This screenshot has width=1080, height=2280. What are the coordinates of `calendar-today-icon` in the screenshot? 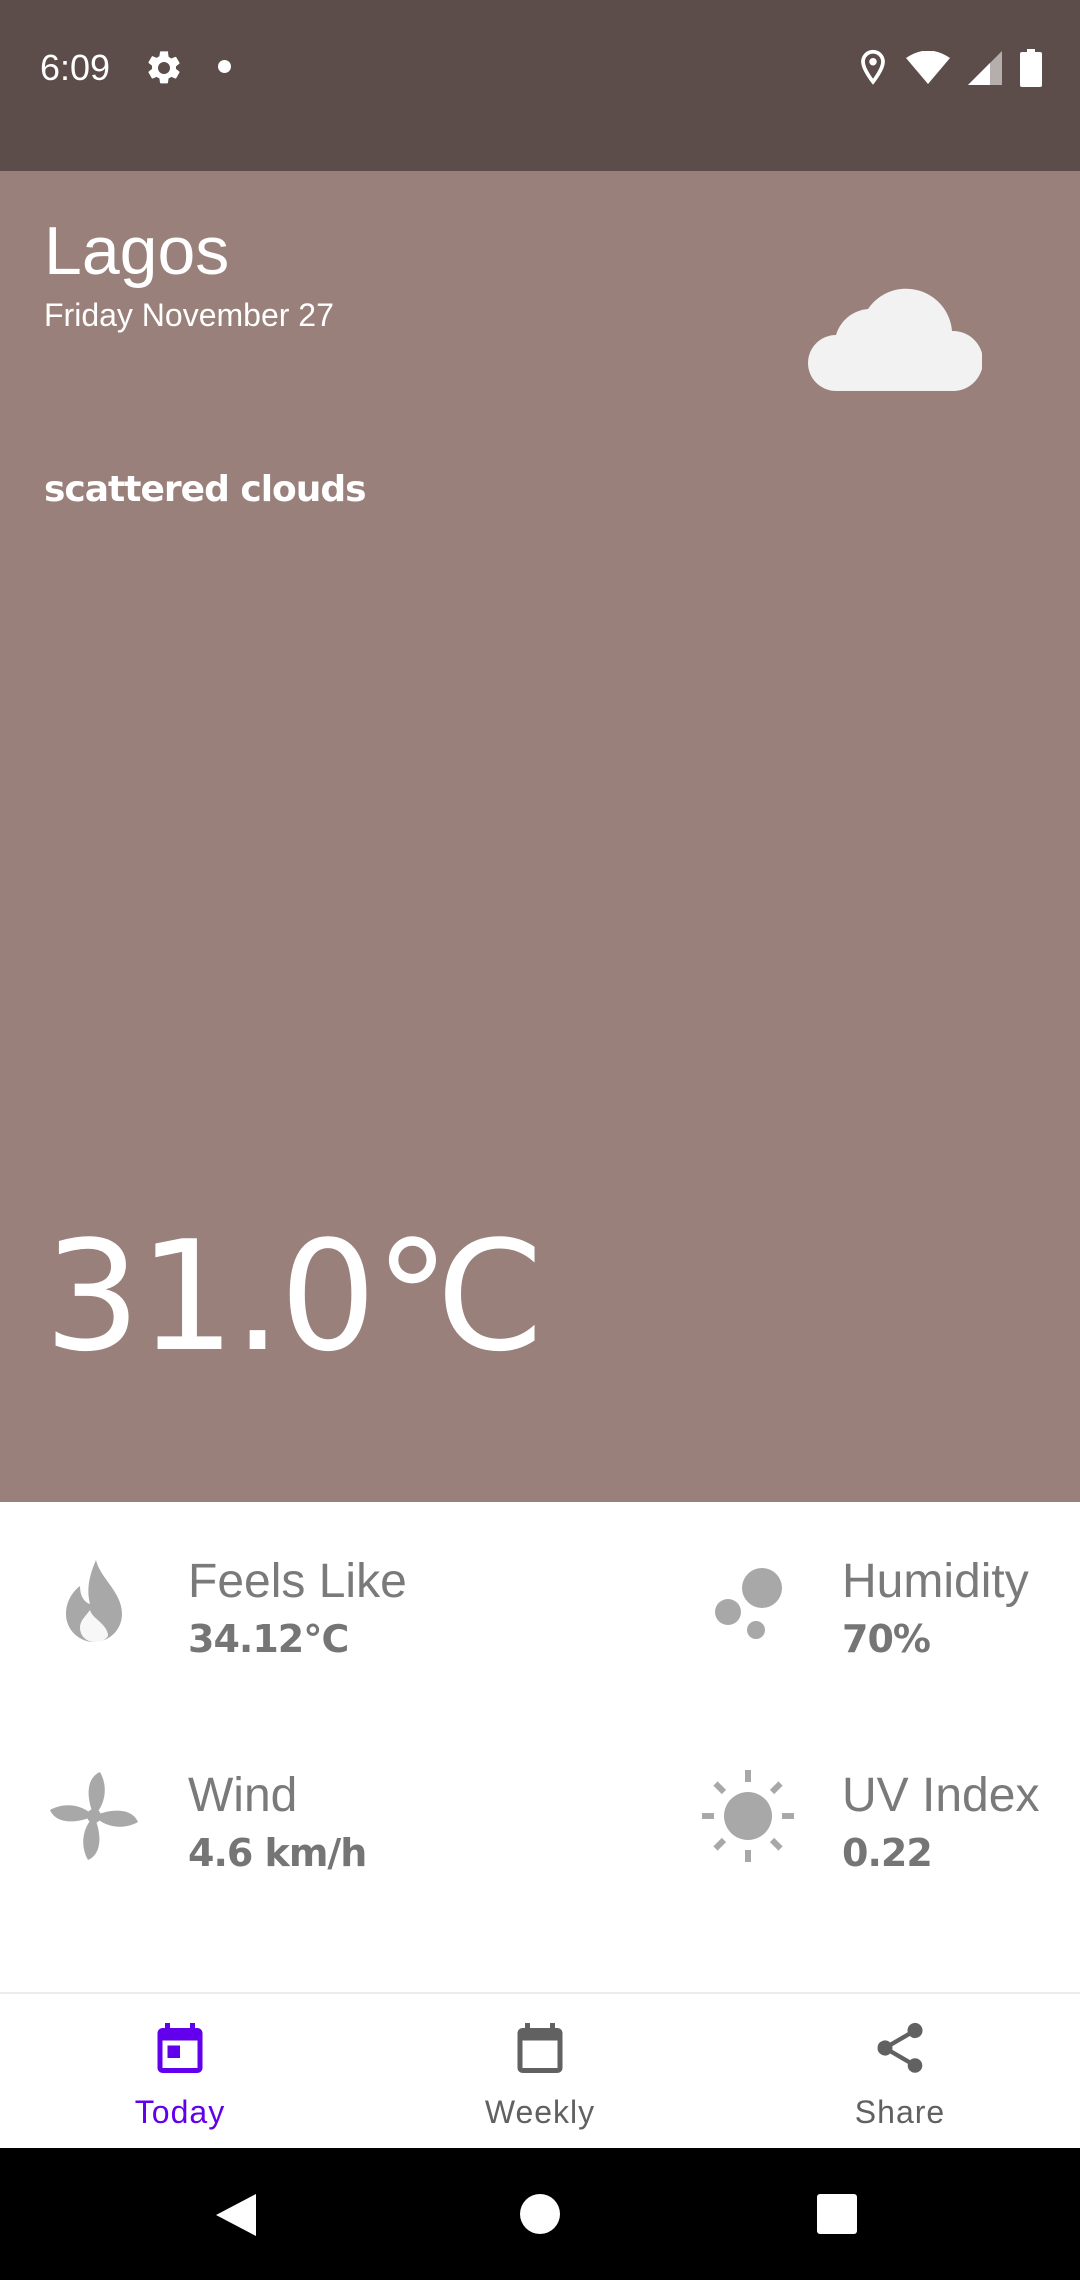 It's located at (180, 2048).